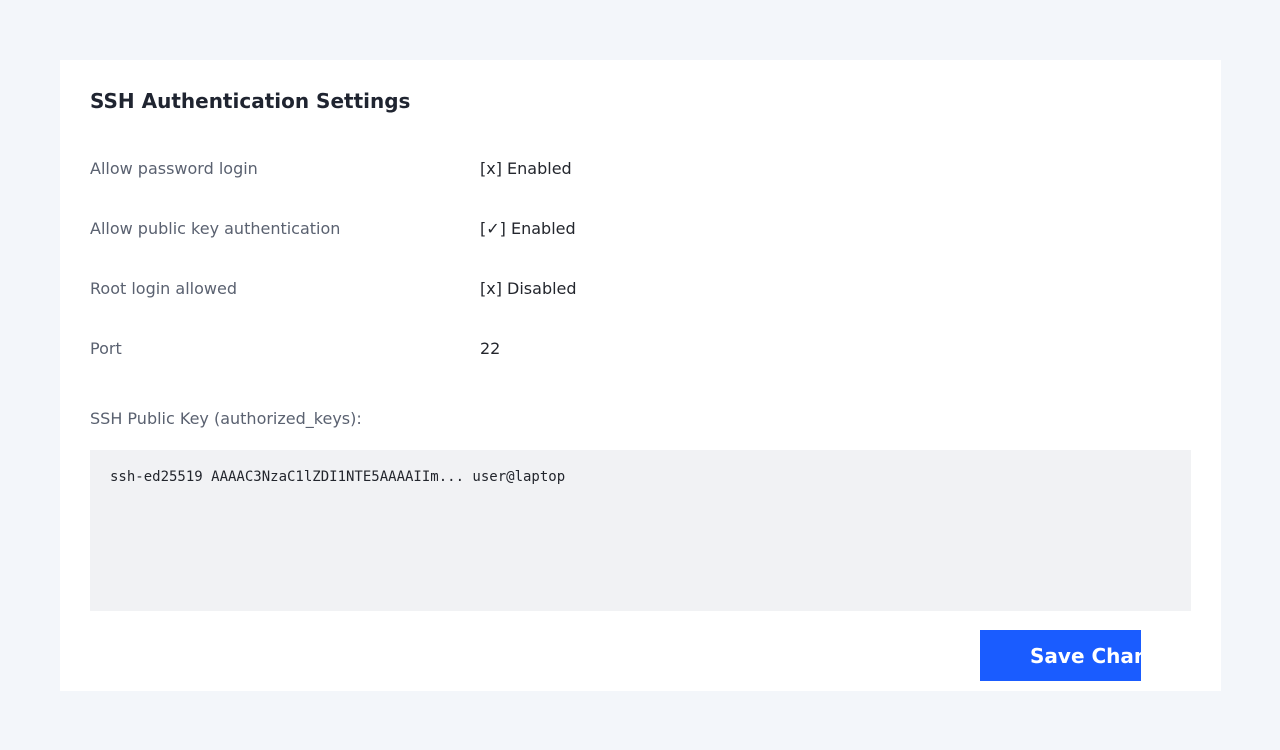 This screenshot has width=1280, height=750. Describe the element at coordinates (250, 101) in the screenshot. I see `page-title: SSH Authentication Settings` at that location.